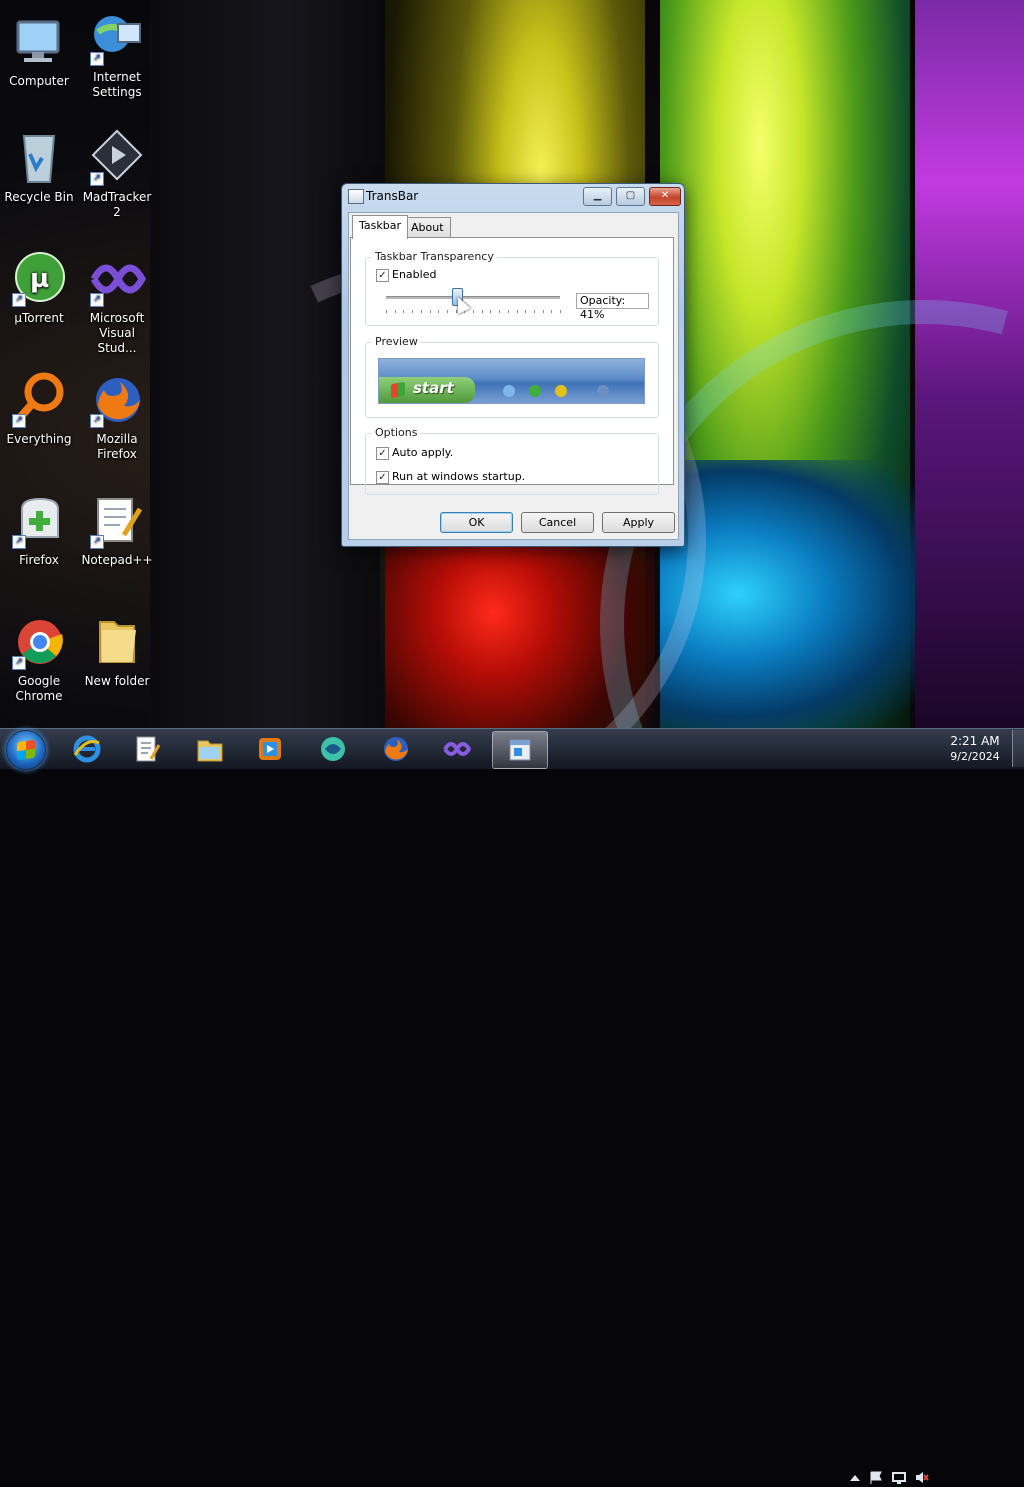  I want to click on recycle-bin-icon, so click(39, 157).